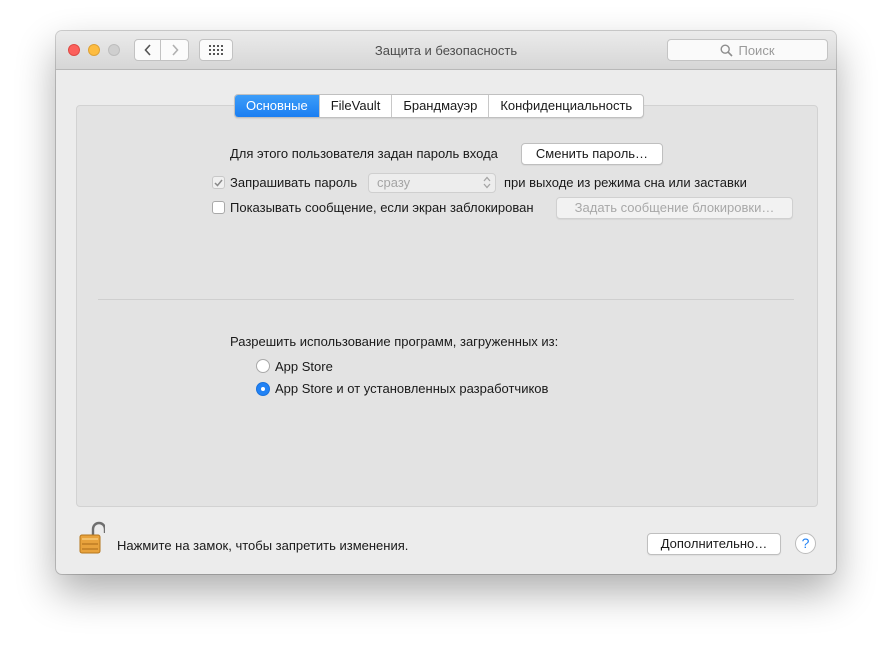  Describe the element at coordinates (625, 182) in the screenshot. I see `require-password-suffix: при выходе из режима сна или заставки` at that location.